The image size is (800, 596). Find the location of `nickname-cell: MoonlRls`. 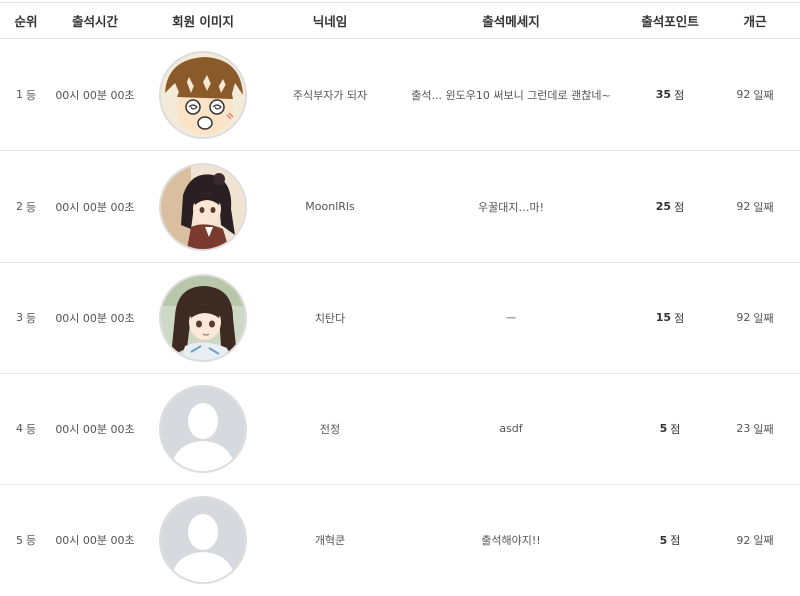

nickname-cell: MoonlRls is located at coordinates (330, 206).